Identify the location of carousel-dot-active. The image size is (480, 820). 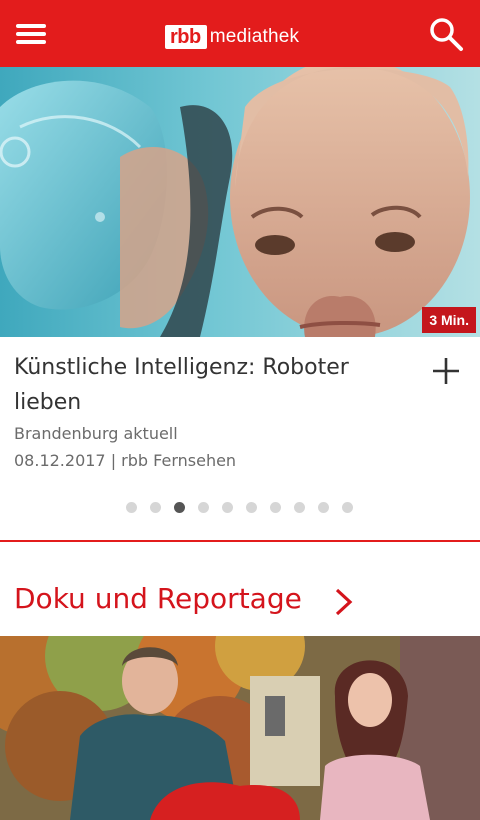
(179, 507).